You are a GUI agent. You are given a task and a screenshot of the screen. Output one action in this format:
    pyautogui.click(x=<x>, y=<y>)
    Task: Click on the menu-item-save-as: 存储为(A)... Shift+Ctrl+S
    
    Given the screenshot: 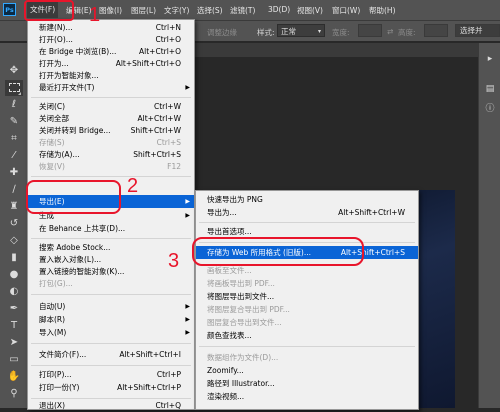 What is the action you would take?
    pyautogui.click(x=111, y=155)
    